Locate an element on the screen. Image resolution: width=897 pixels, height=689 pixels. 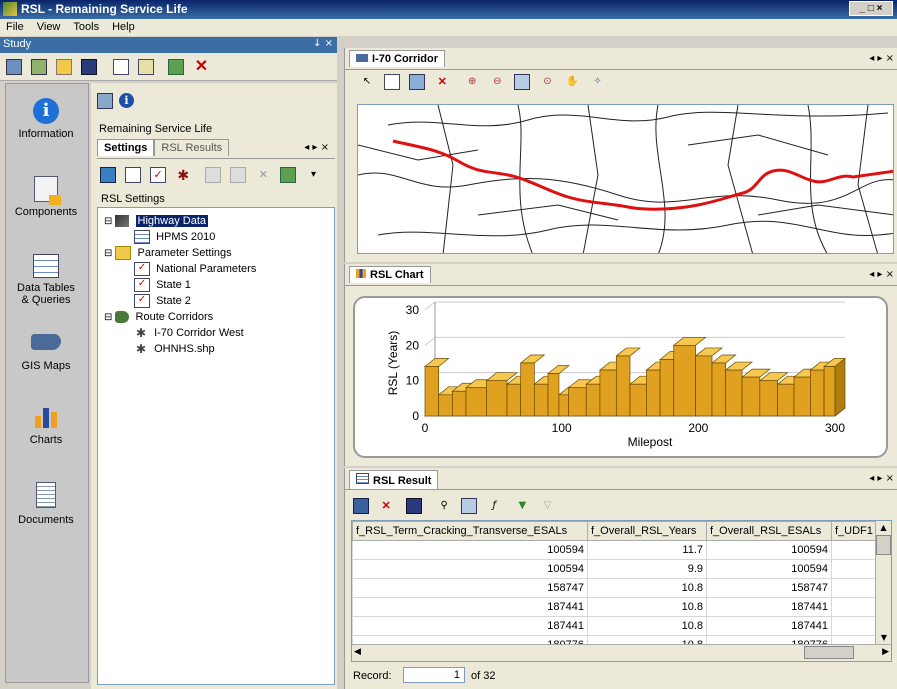
menu-tools: Tools is located at coordinates (86, 27).